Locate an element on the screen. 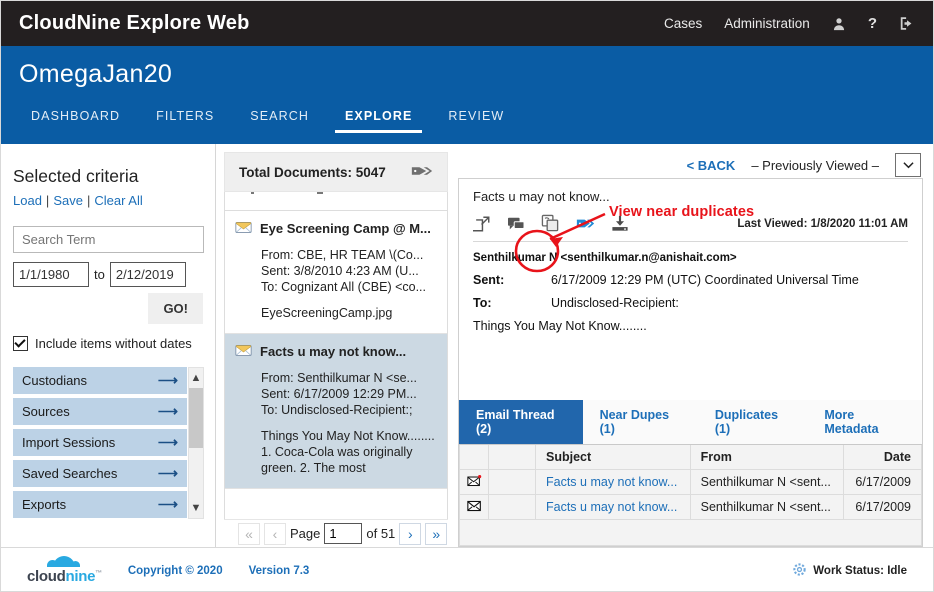 This screenshot has width=934, height=592. sep-2: | is located at coordinates (88, 200).